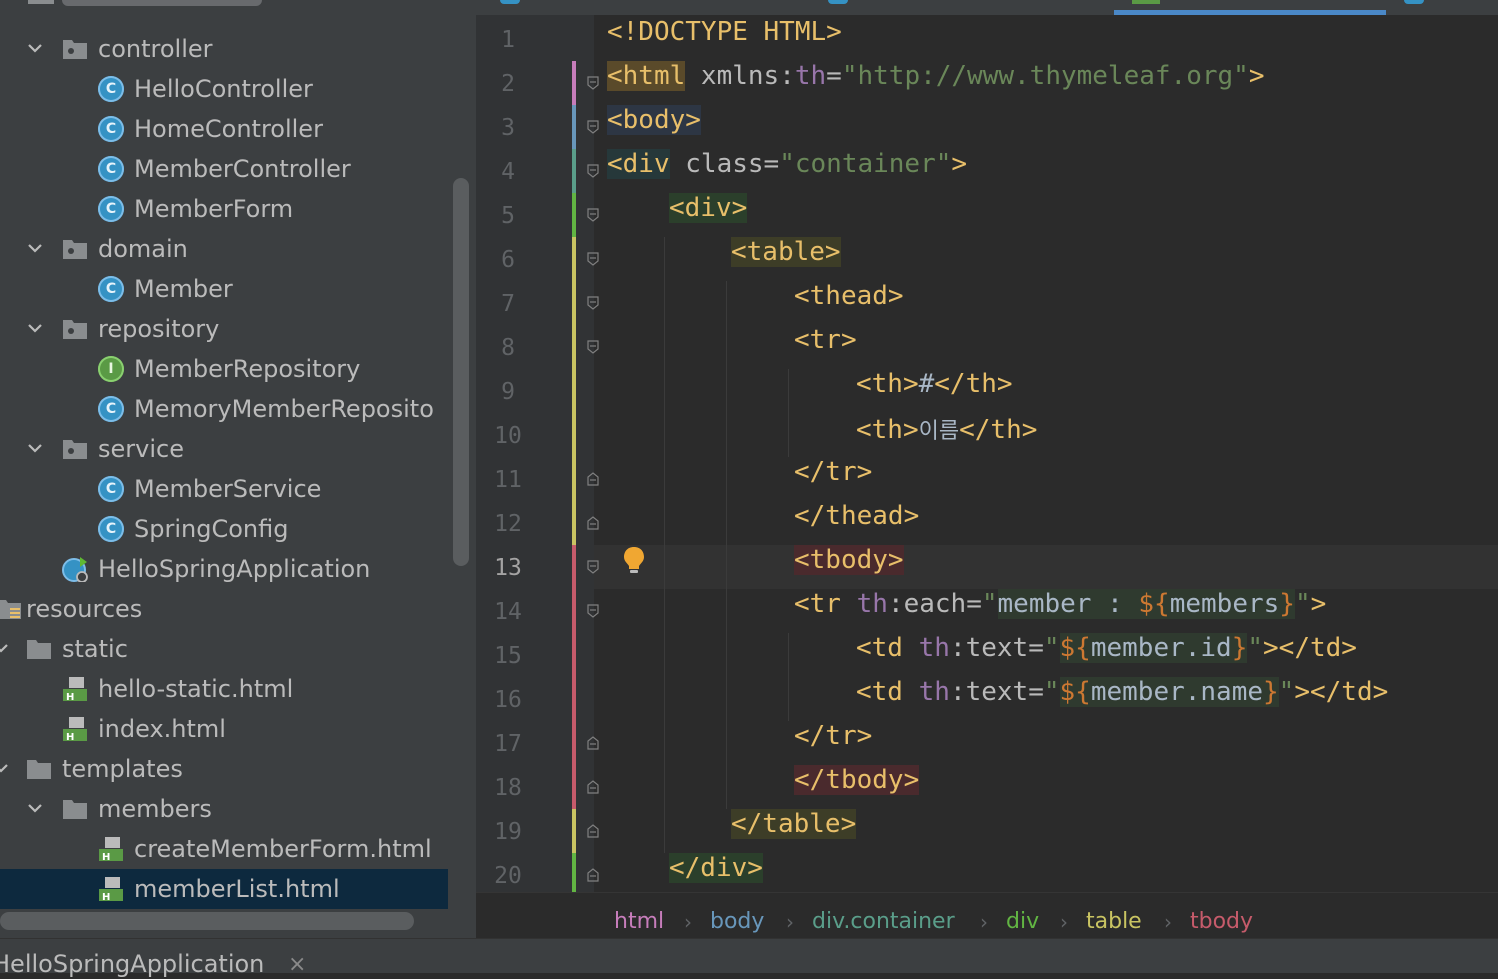 The width and height of the screenshot is (1498, 979). What do you see at coordinates (224, 289) in the screenshot?
I see `tree-item-member: C Member` at bounding box center [224, 289].